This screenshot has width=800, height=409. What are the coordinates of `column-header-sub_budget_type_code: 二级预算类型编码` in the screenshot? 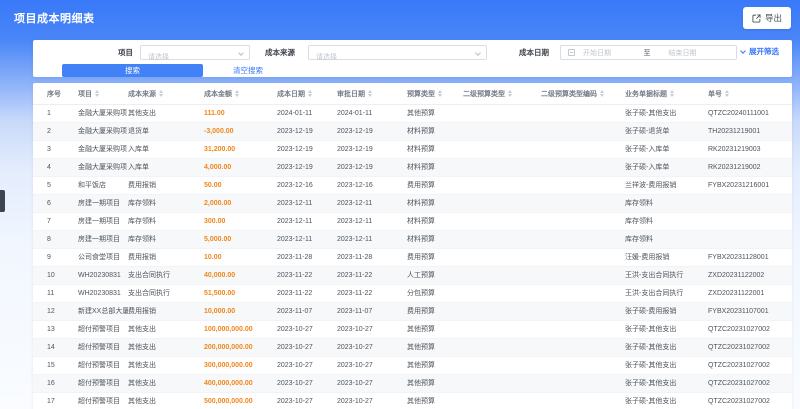 It's located at (583, 94).